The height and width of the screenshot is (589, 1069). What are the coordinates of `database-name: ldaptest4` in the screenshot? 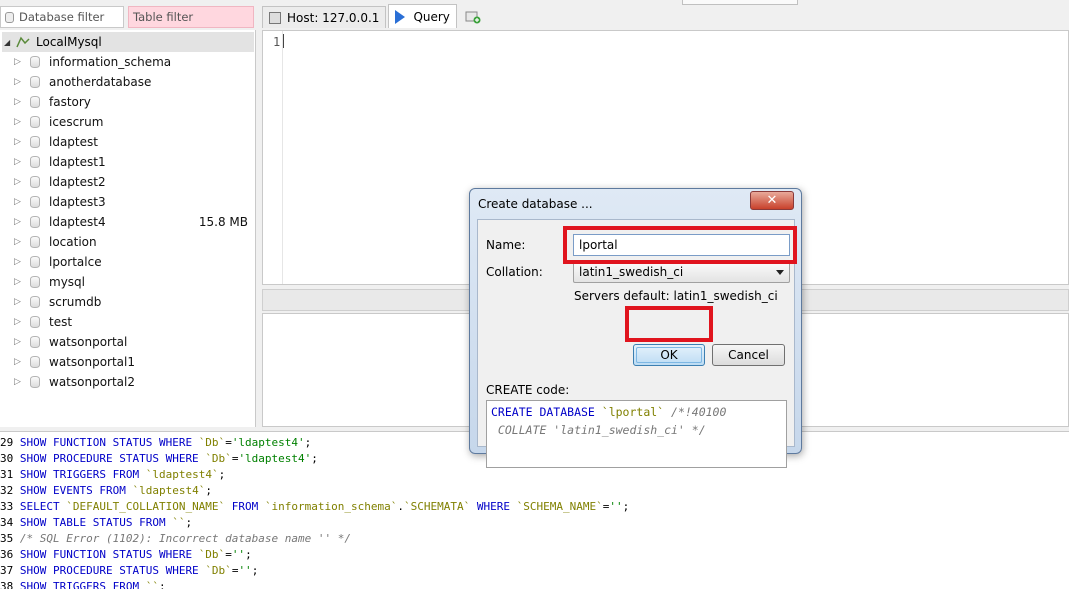 It's located at (77, 222).